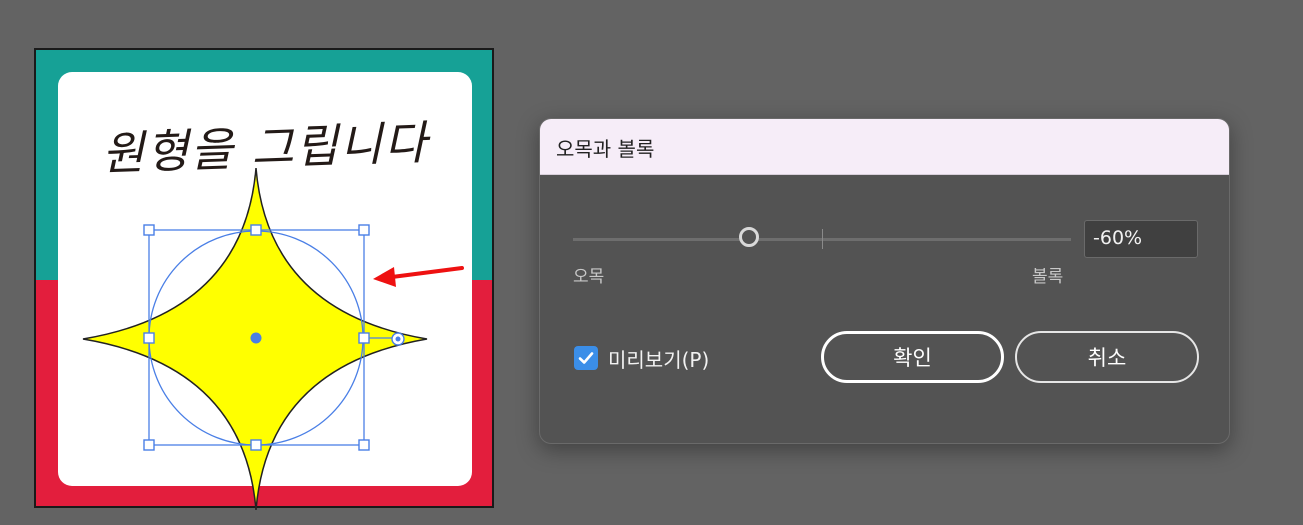  Describe the element at coordinates (749, 237) in the screenshot. I see `slider-thumb` at that location.